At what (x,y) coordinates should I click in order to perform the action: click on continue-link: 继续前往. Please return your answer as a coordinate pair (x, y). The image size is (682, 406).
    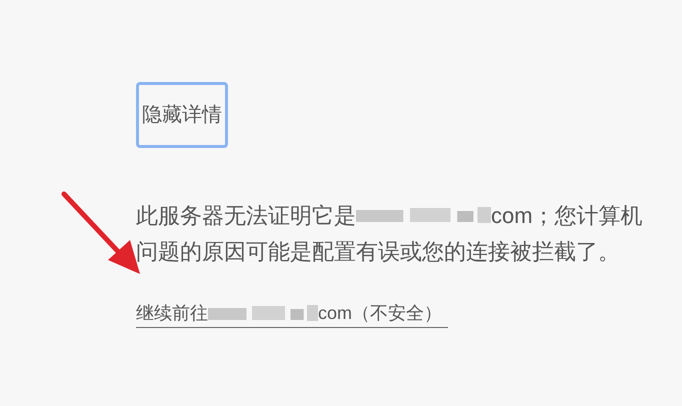
    Looking at the image, I should click on (172, 313).